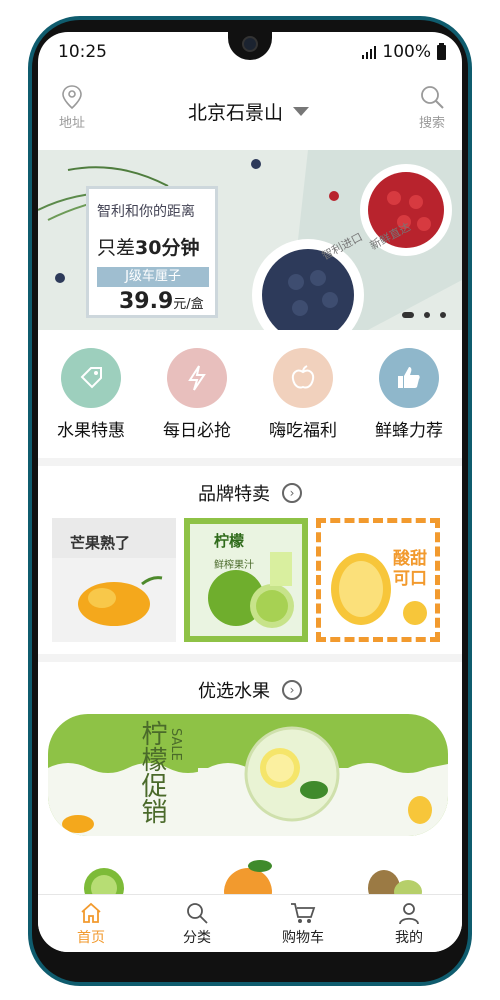  I want to click on fruit-section-title: 优选水果, so click(234, 691).